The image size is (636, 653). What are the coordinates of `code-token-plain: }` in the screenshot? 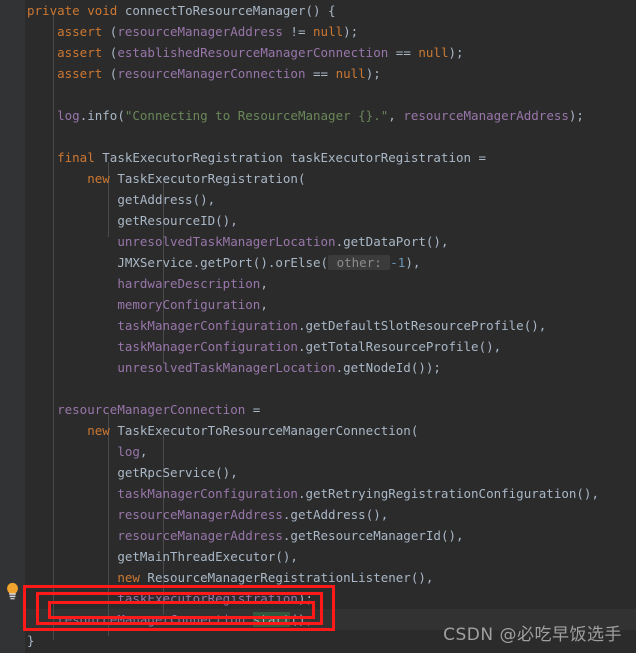 It's located at (31, 640).